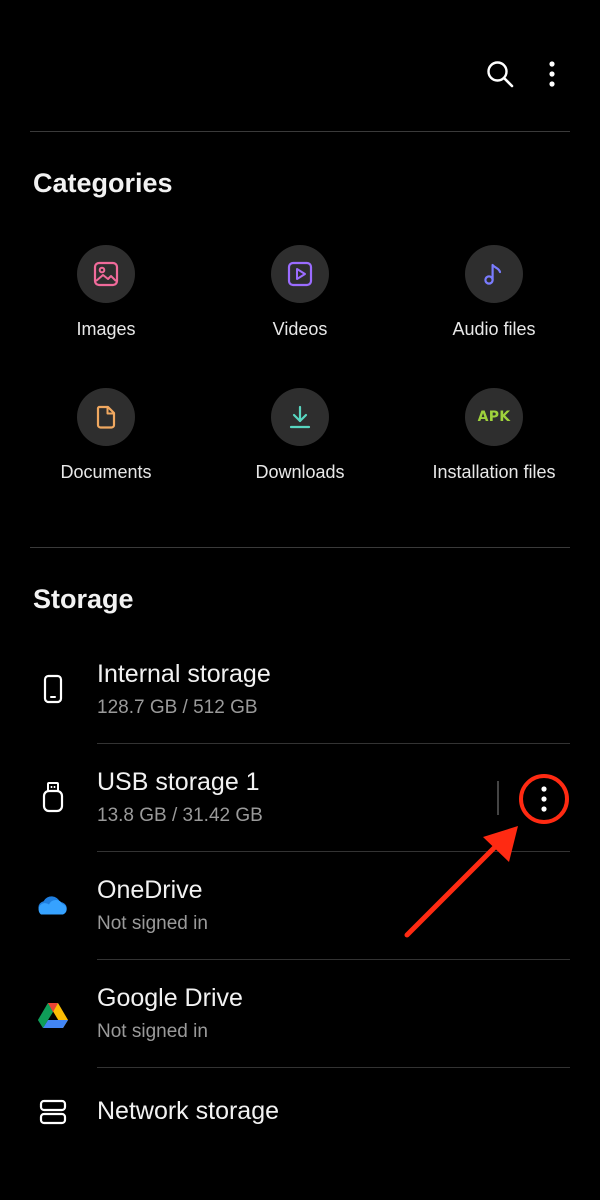  I want to click on music-note-icon, so click(493, 274).